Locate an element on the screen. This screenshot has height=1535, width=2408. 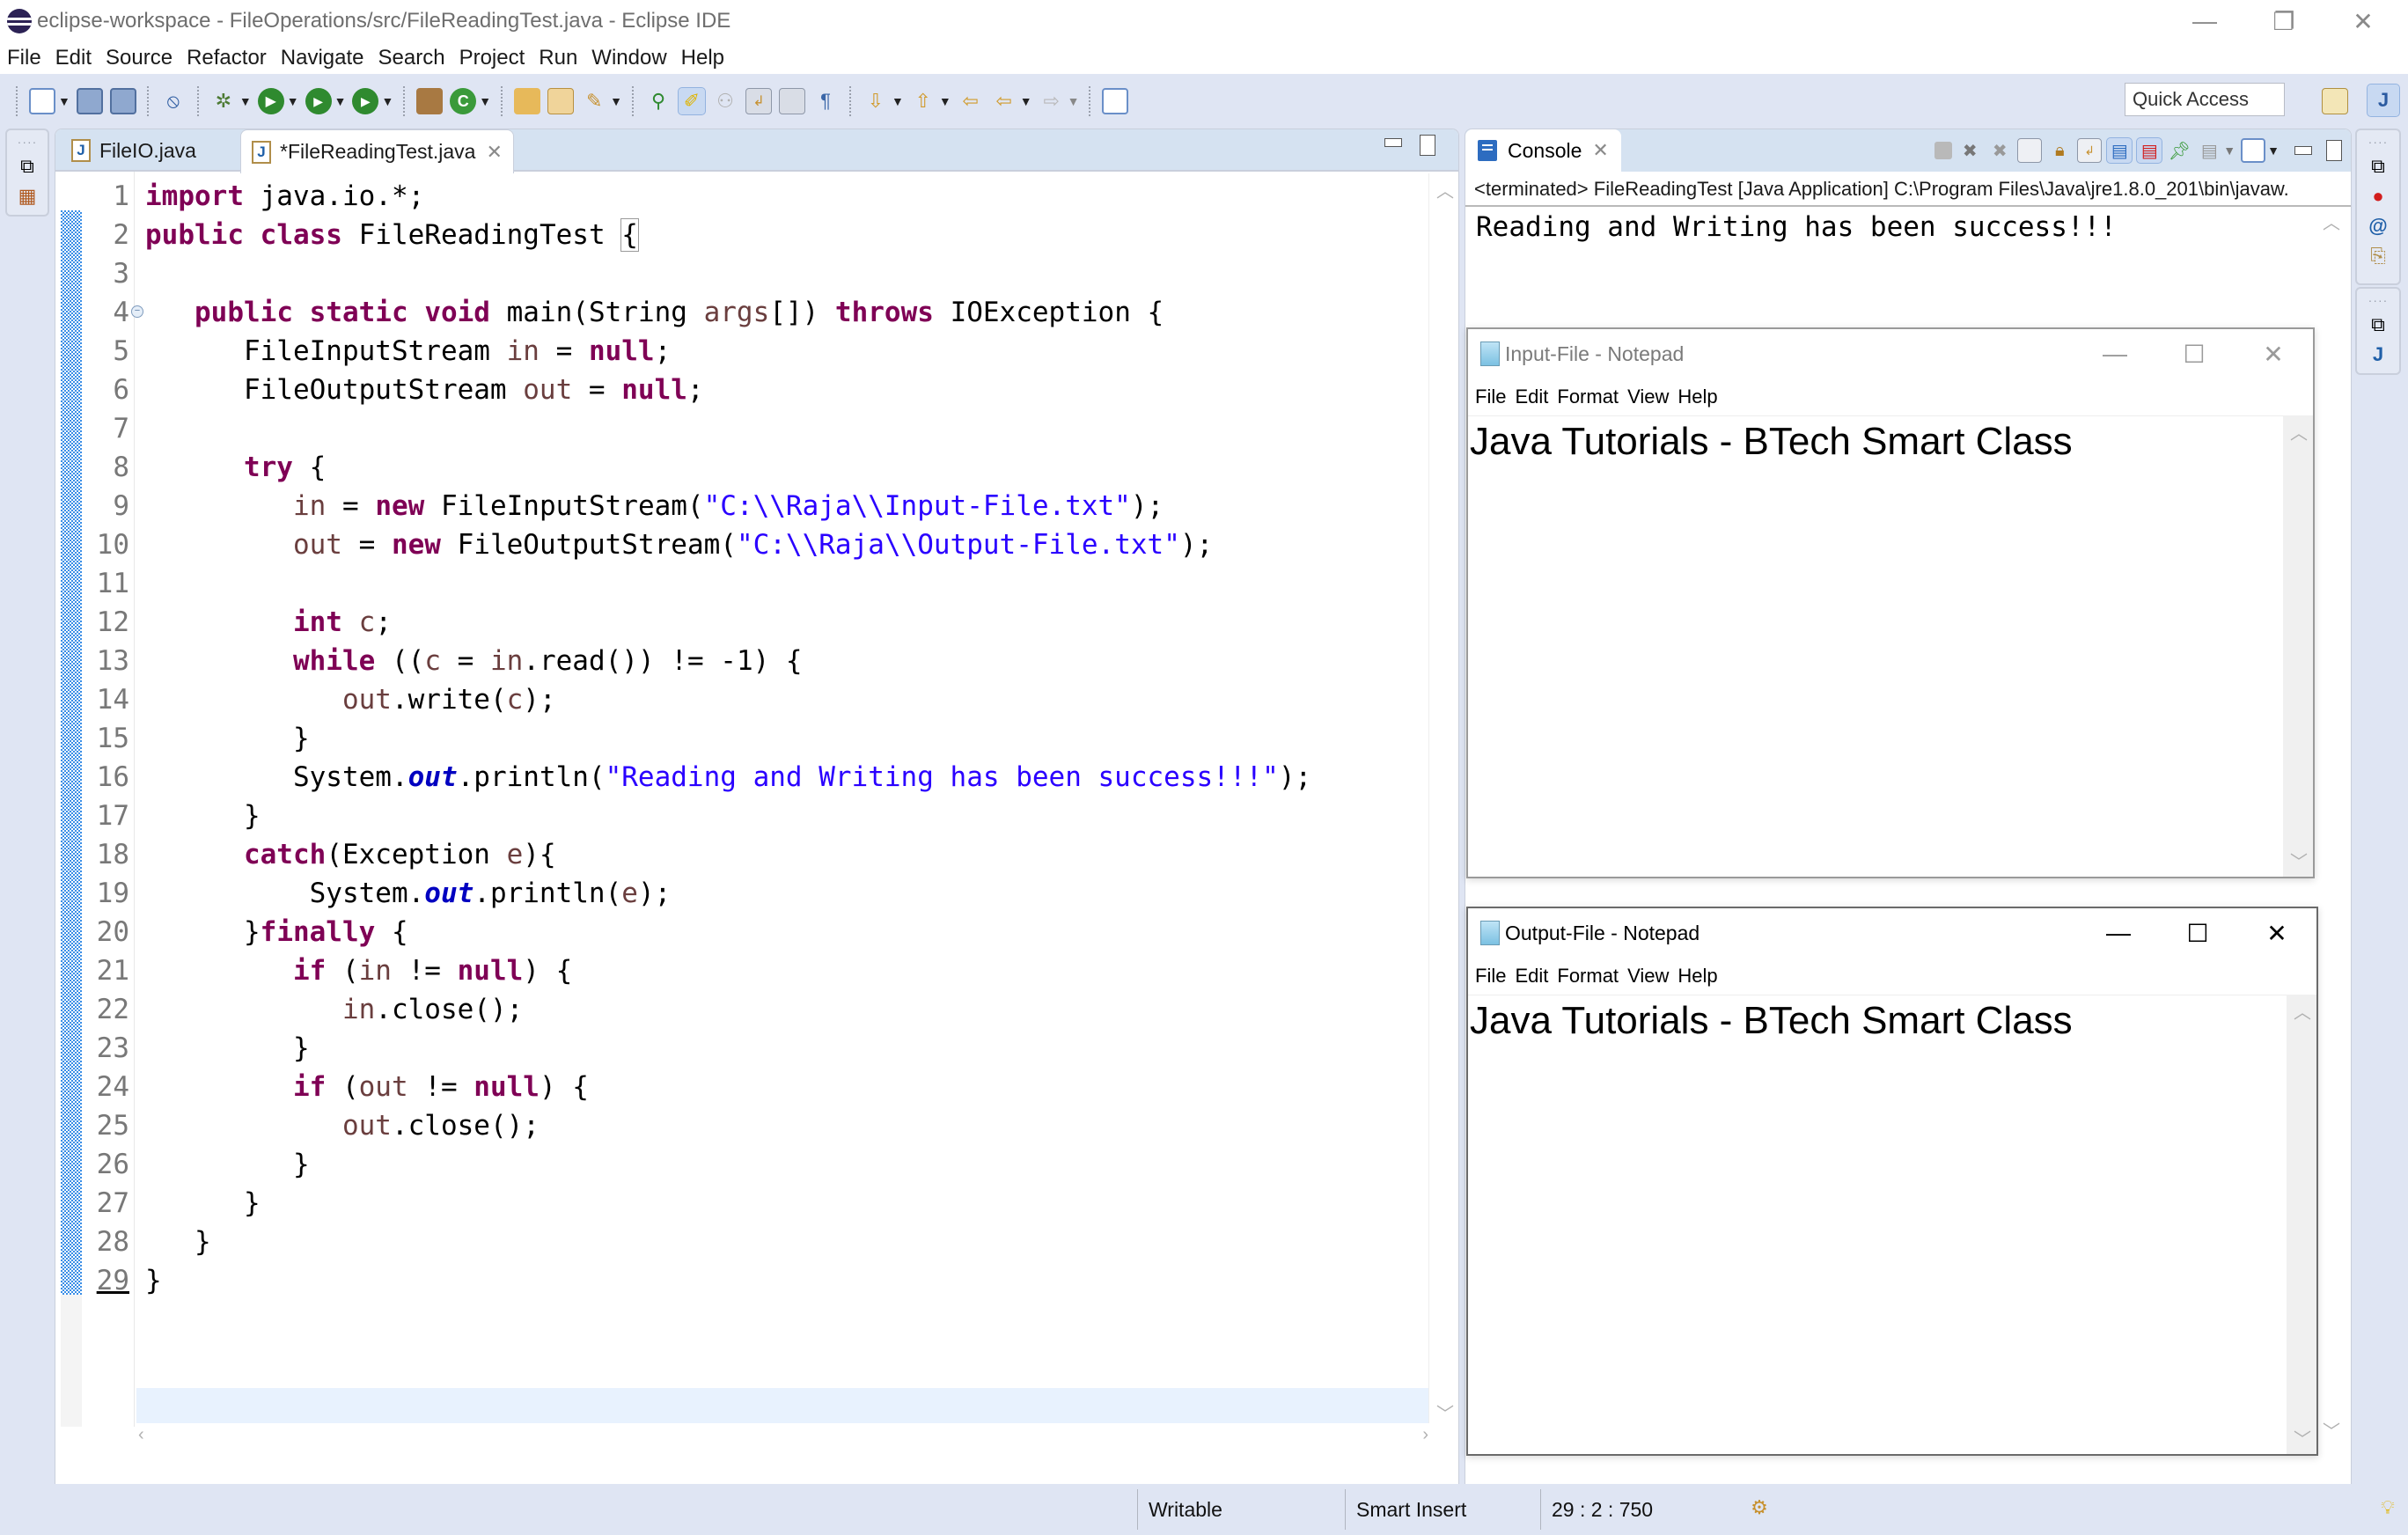
coverage-dropdown-icon: ▼ is located at coordinates (340, 101).